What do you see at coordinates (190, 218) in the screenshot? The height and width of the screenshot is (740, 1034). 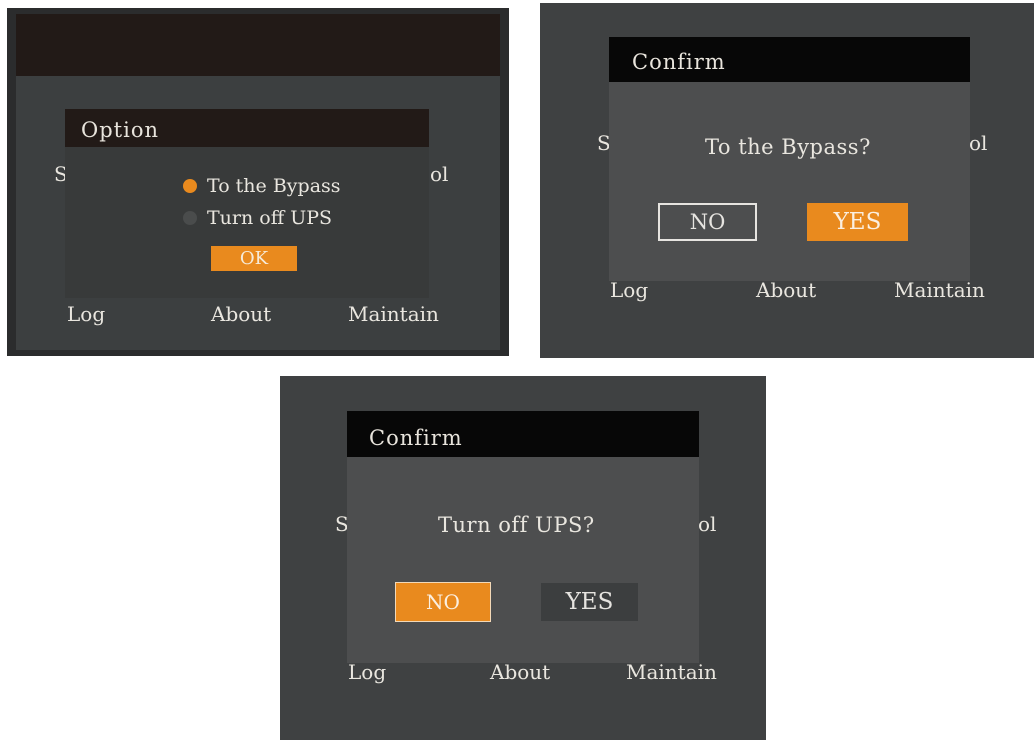 I see `radio-unselected-icon` at bounding box center [190, 218].